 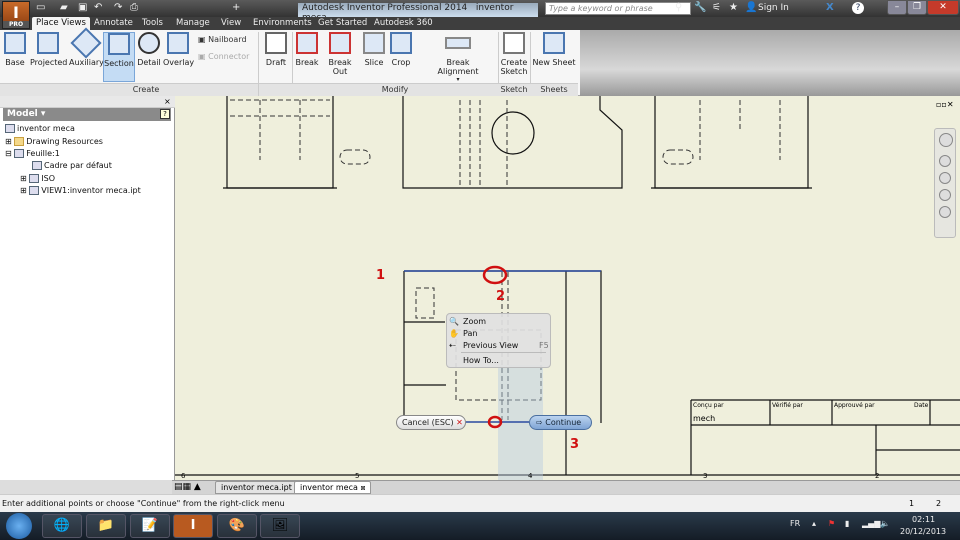 What do you see at coordinates (236, 7) in the screenshot?
I see `add-icon: +` at bounding box center [236, 7].